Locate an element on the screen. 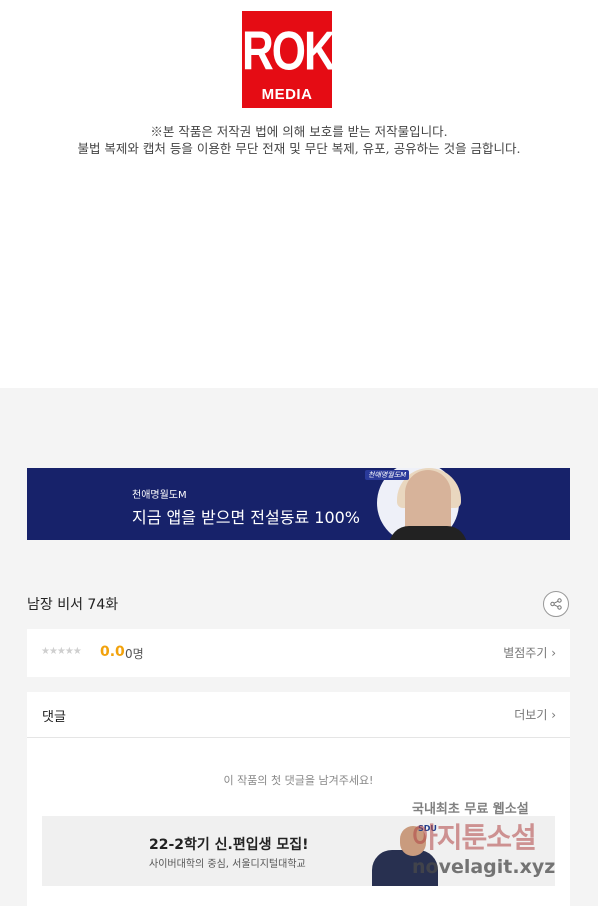 The image size is (598, 906). share-icon is located at coordinates (556, 604).